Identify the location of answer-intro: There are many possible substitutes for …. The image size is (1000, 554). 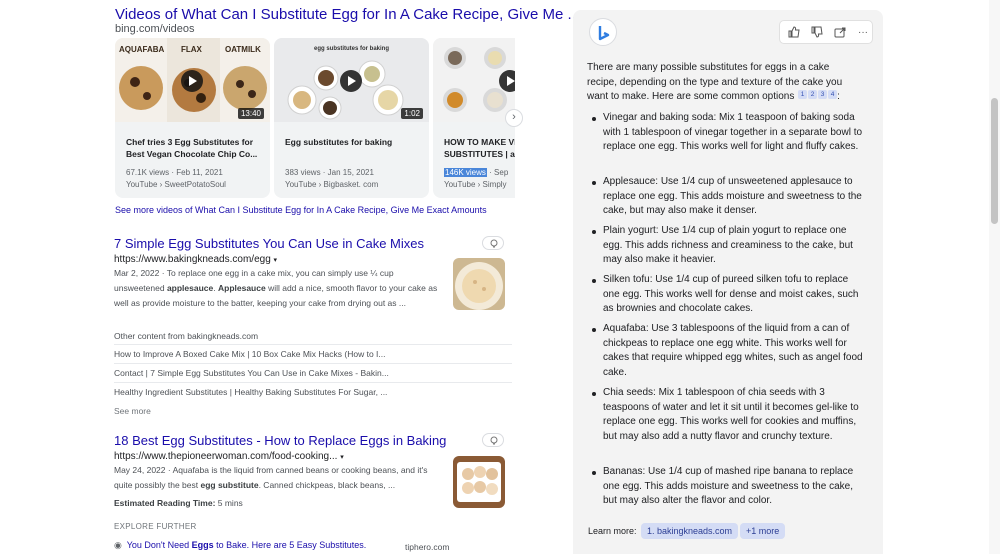
(722, 83).